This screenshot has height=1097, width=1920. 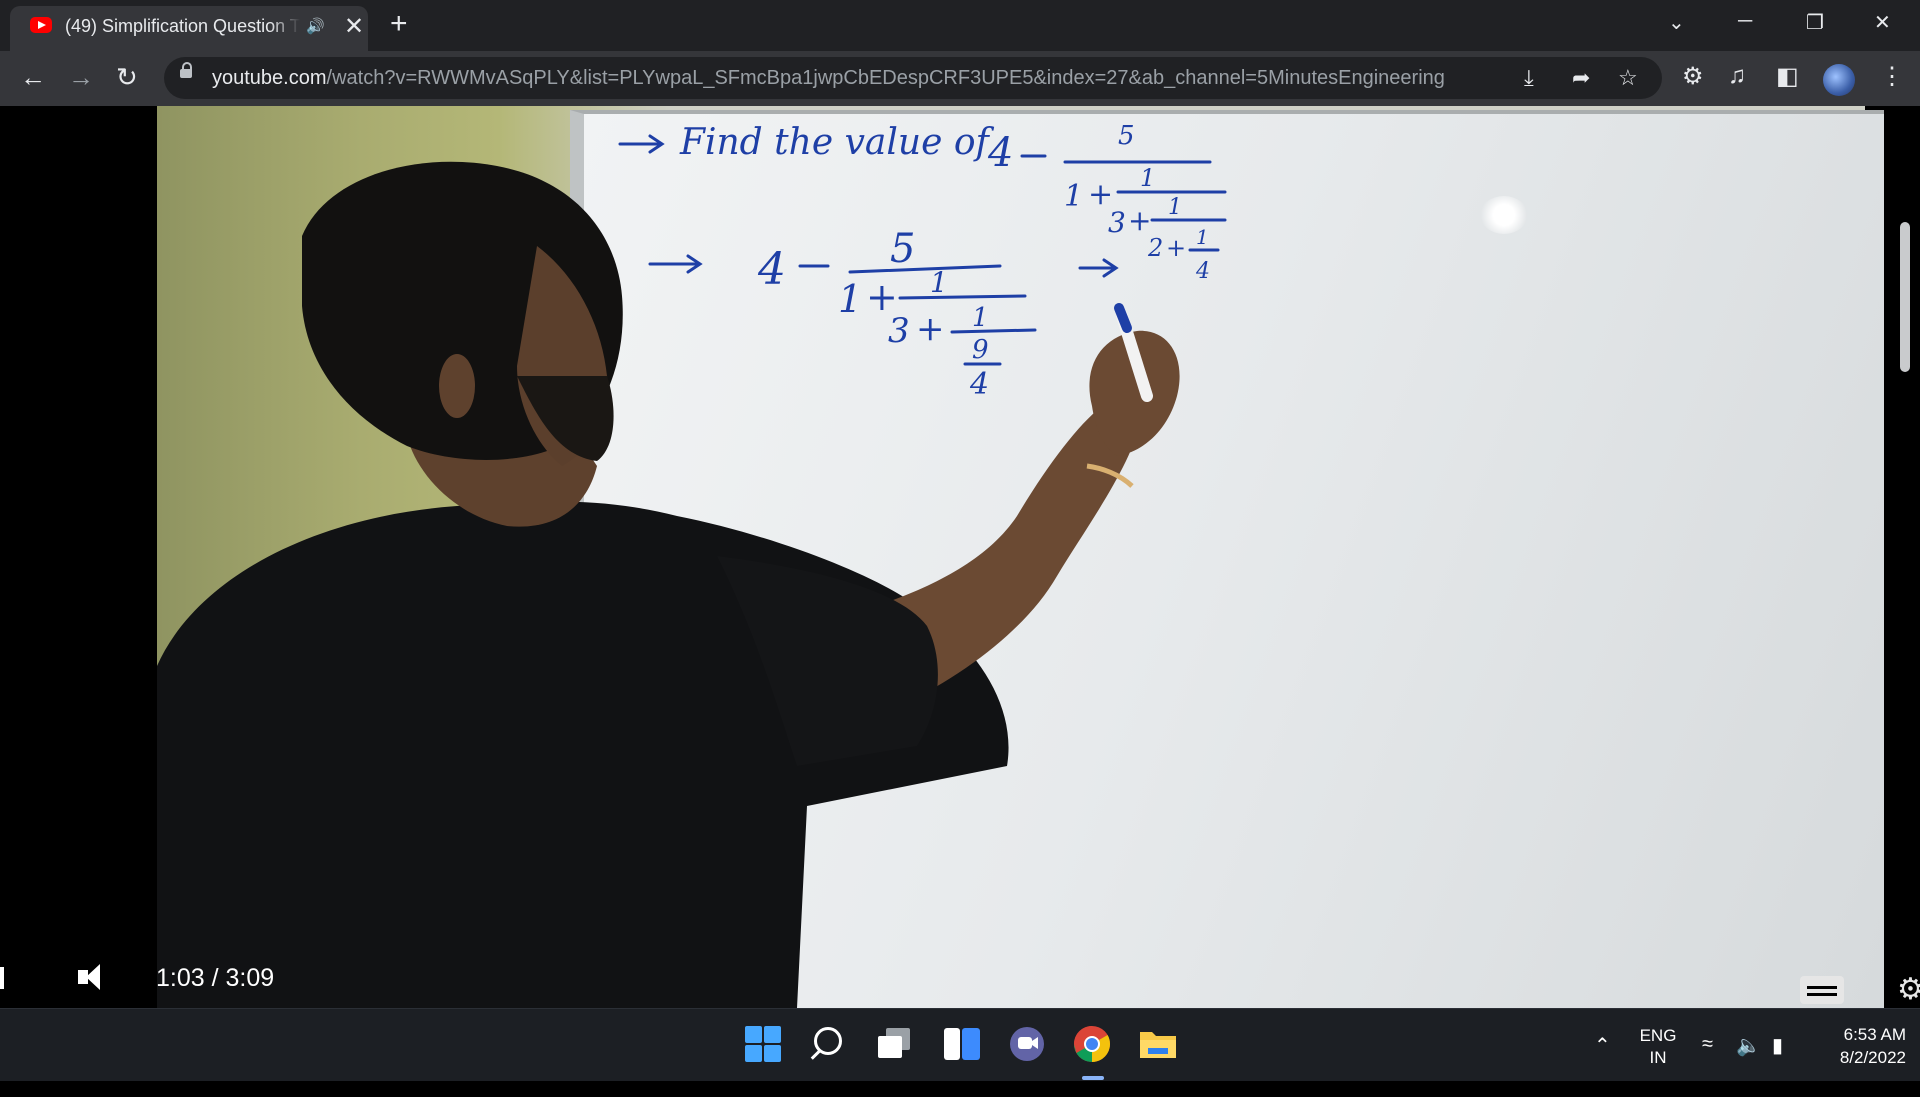 What do you see at coordinates (33, 77) in the screenshot?
I see `back-arrow-icon: ←` at bounding box center [33, 77].